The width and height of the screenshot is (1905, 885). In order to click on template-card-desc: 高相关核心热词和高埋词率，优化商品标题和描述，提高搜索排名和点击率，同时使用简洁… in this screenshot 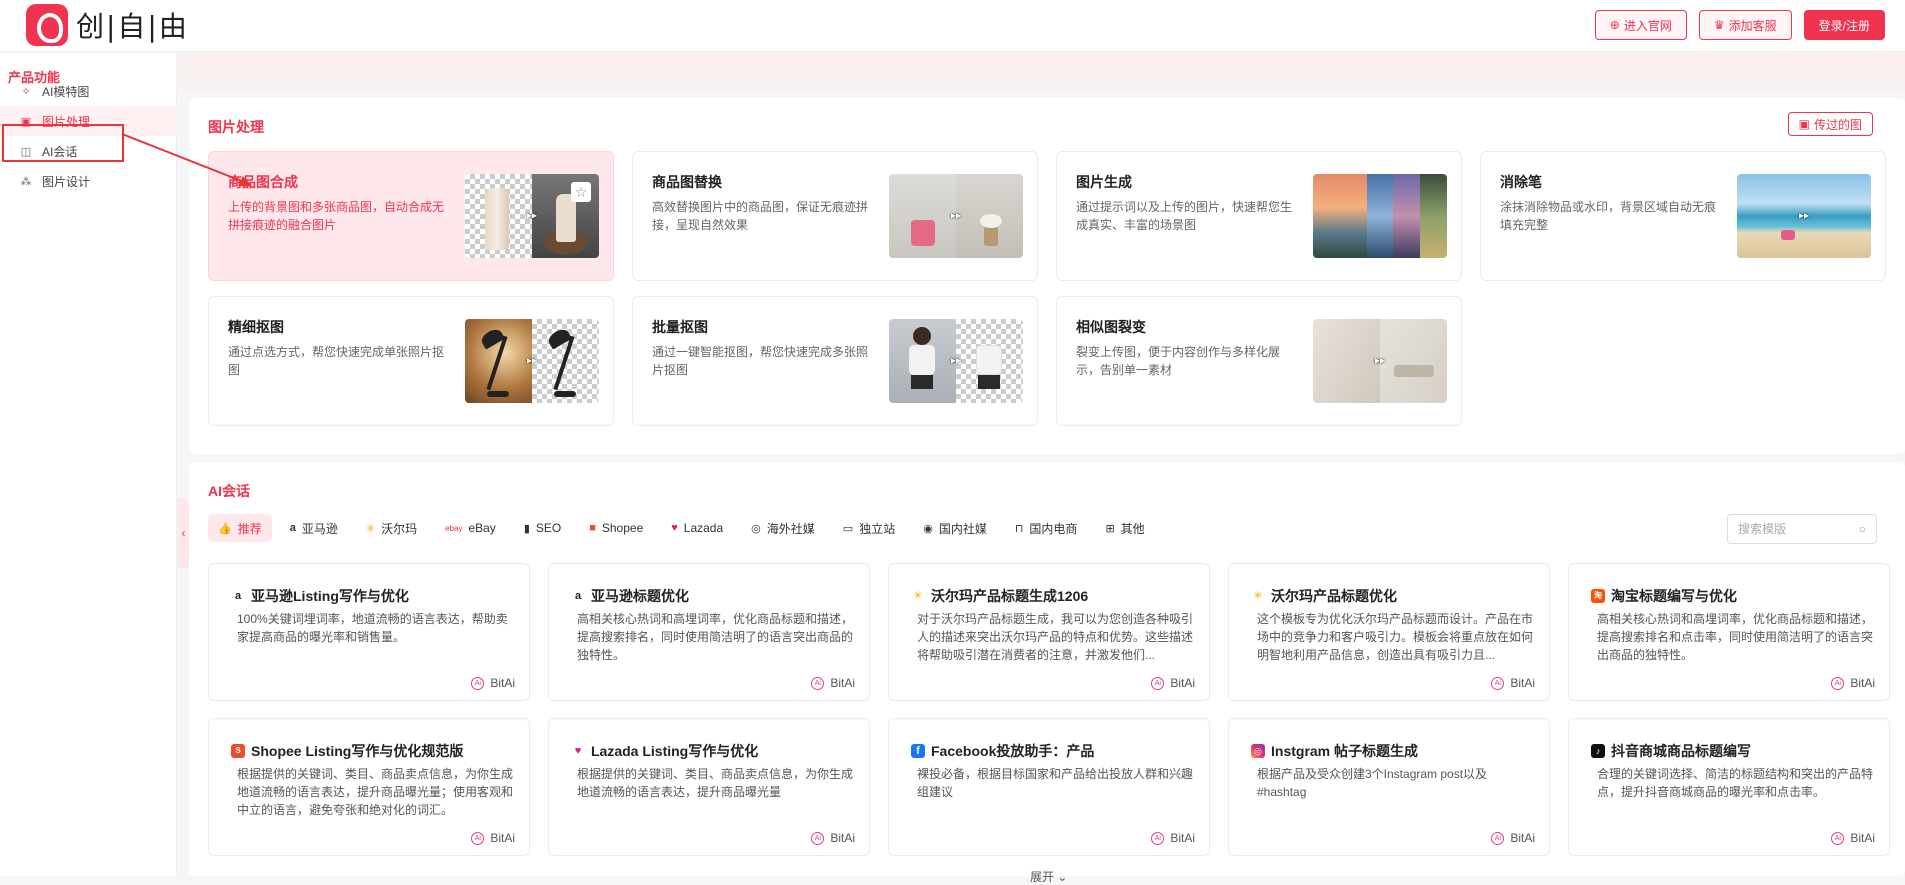, I will do `click(1735, 637)`.